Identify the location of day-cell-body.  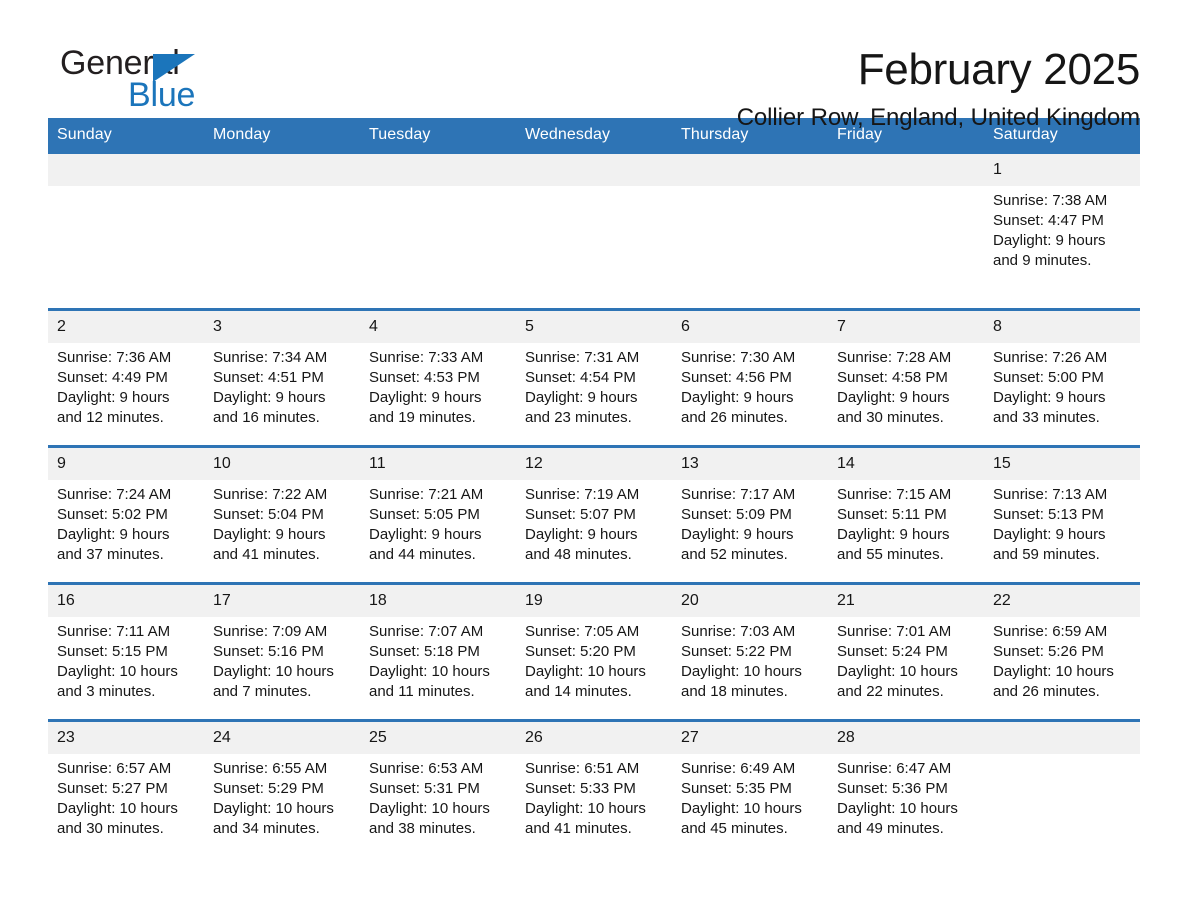
(438, 247).